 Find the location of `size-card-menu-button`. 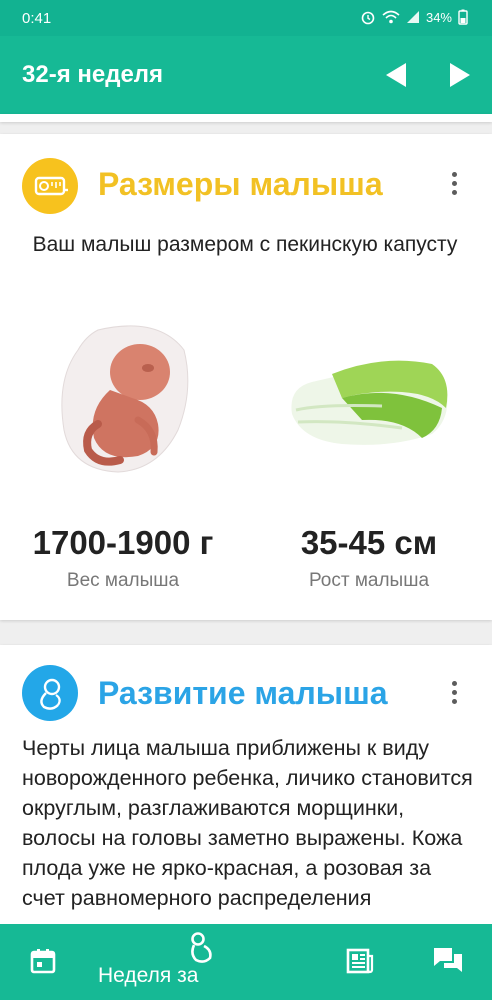

size-card-menu-button is located at coordinates (454, 186).